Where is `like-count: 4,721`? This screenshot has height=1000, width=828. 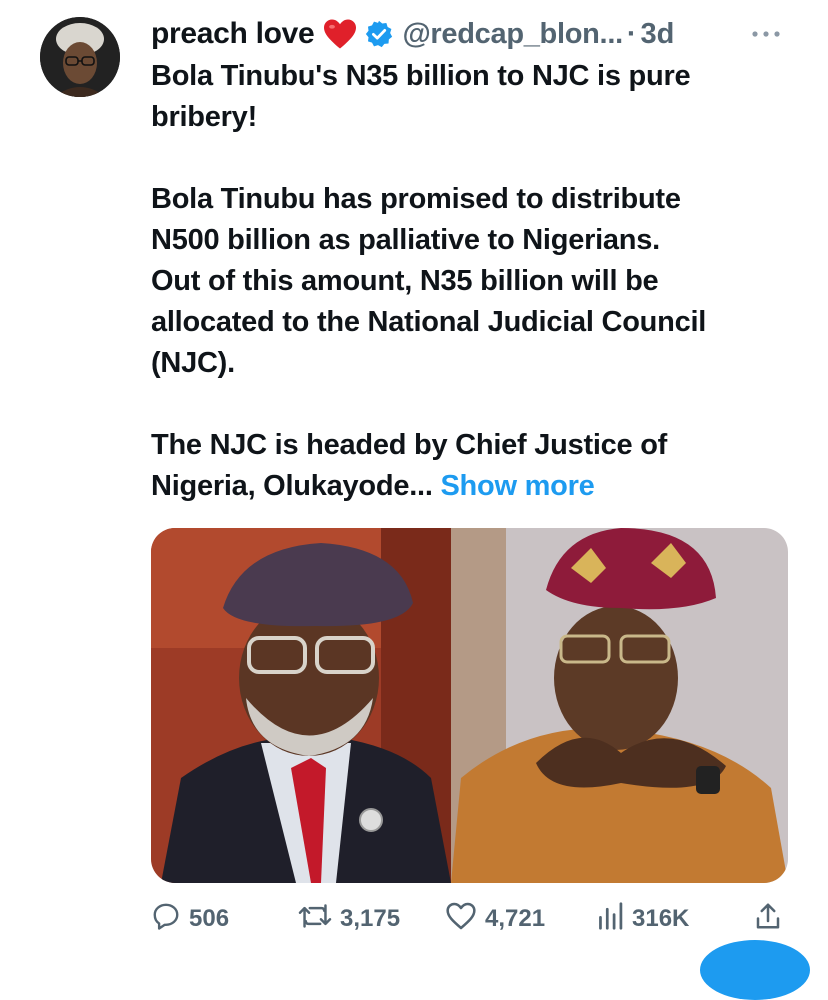 like-count: 4,721 is located at coordinates (515, 918).